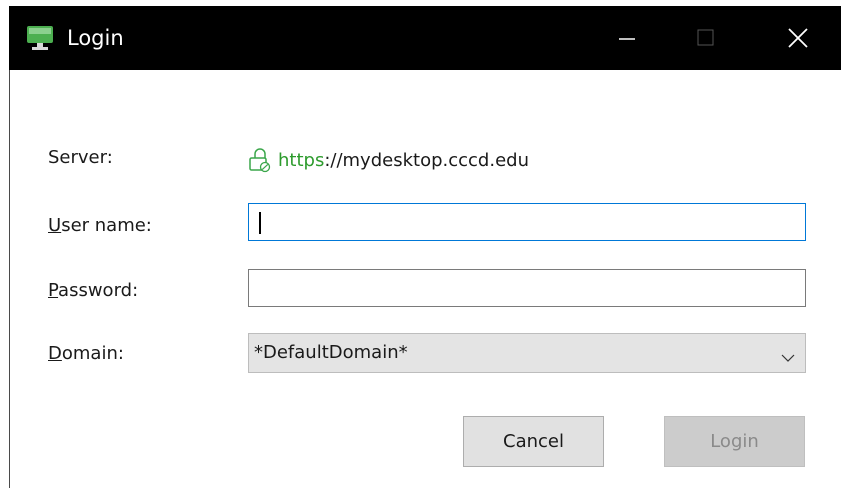 This screenshot has height=488, width=841. Describe the element at coordinates (80, 157) in the screenshot. I see `server-label: Server:` at that location.